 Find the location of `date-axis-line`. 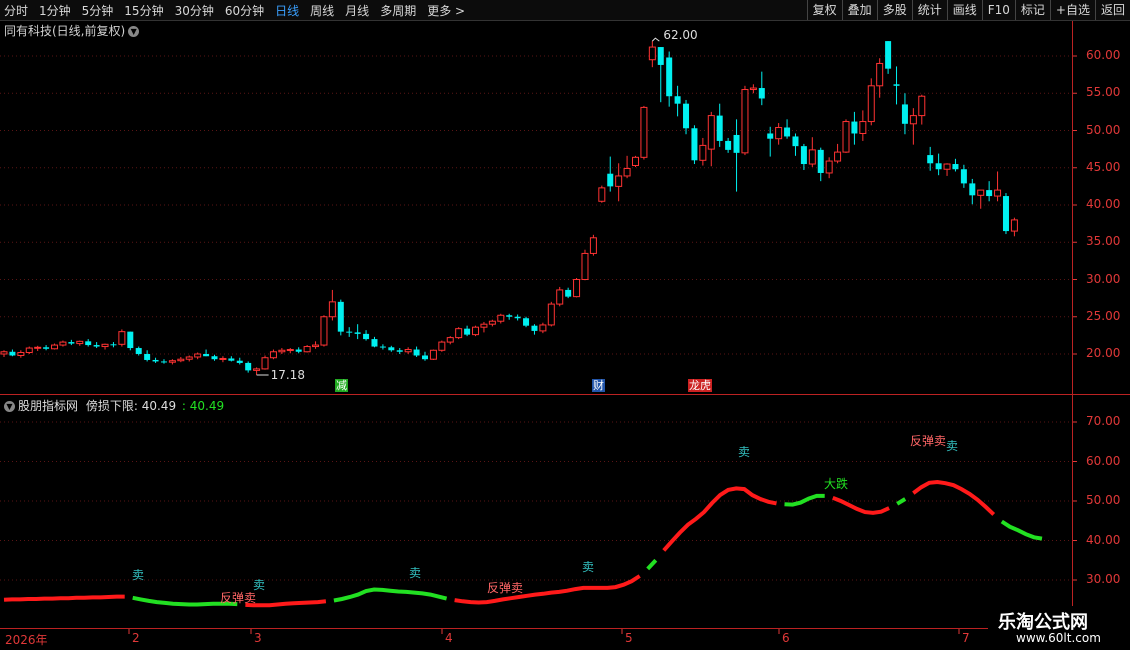

date-axis-line is located at coordinates (536, 628).